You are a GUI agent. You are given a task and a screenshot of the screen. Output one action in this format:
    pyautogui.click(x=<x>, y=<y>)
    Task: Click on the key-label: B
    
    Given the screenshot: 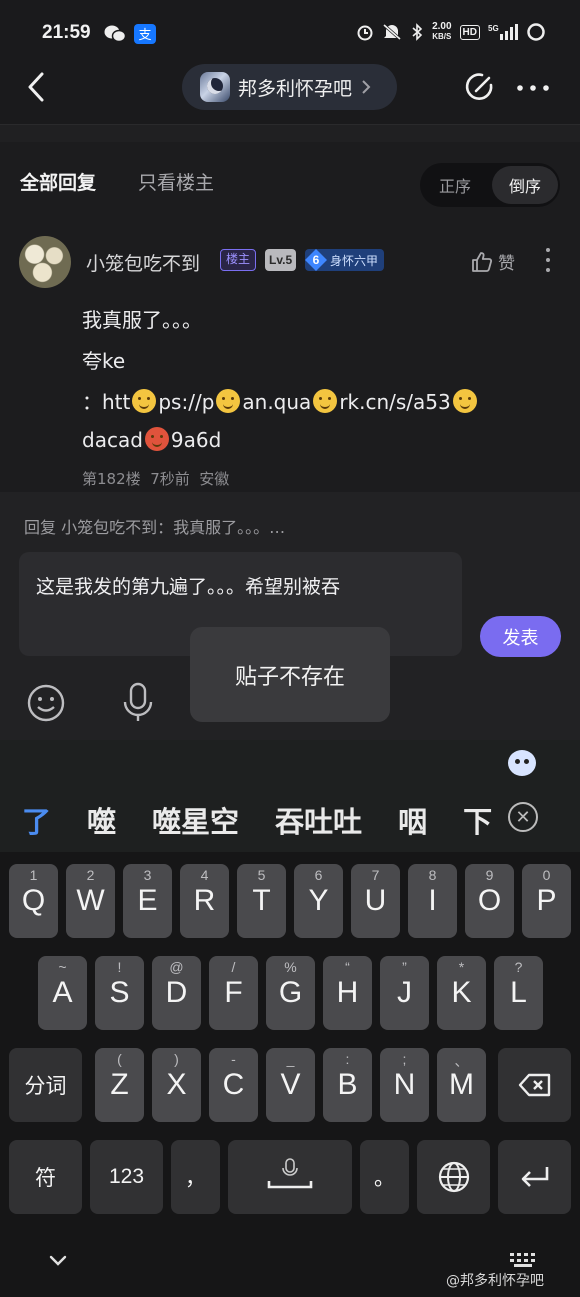 What is the action you would take?
    pyautogui.click(x=347, y=1084)
    